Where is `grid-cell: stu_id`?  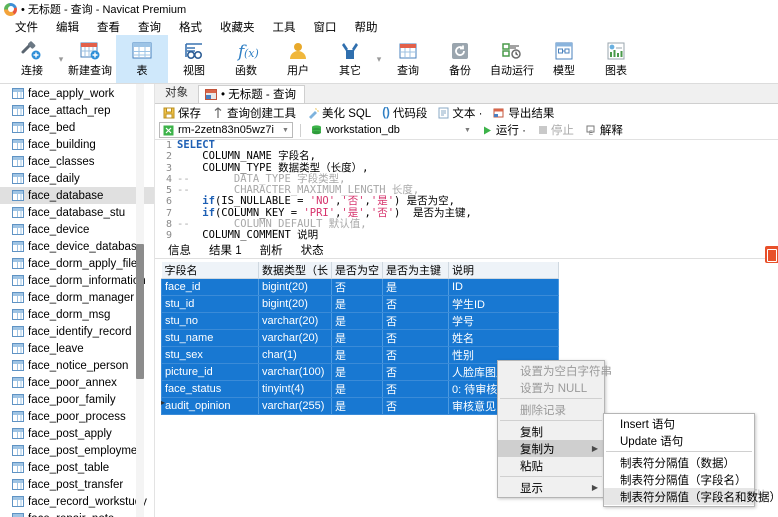 grid-cell: stu_id is located at coordinates (210, 304).